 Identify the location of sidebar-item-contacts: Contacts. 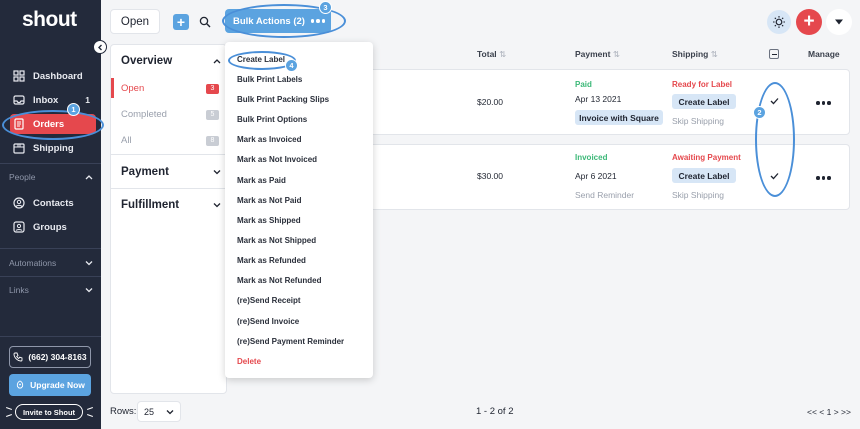
(53, 203).